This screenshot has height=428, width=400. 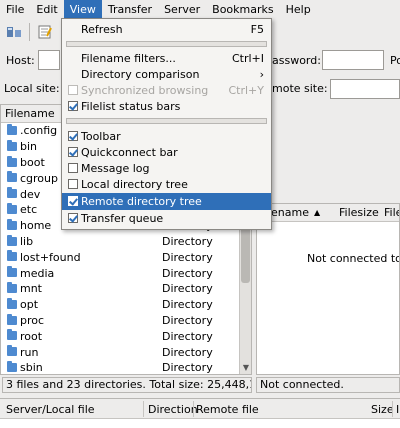 I want to click on menu-item-transfer-queue: Transfer queue, so click(x=166, y=218).